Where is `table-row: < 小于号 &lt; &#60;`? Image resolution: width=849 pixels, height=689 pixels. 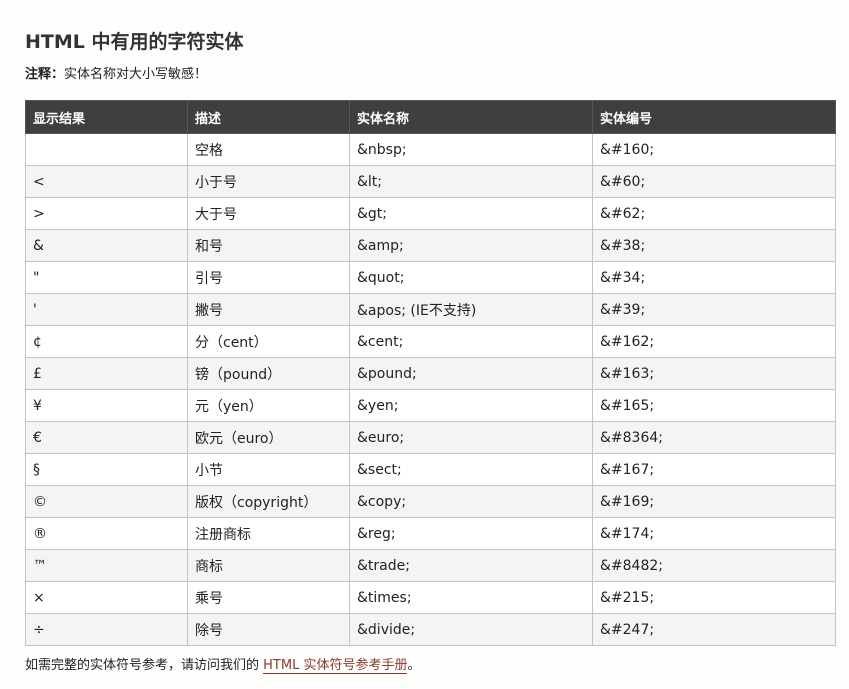 table-row: < 小于号 &lt; &#60; is located at coordinates (430, 181).